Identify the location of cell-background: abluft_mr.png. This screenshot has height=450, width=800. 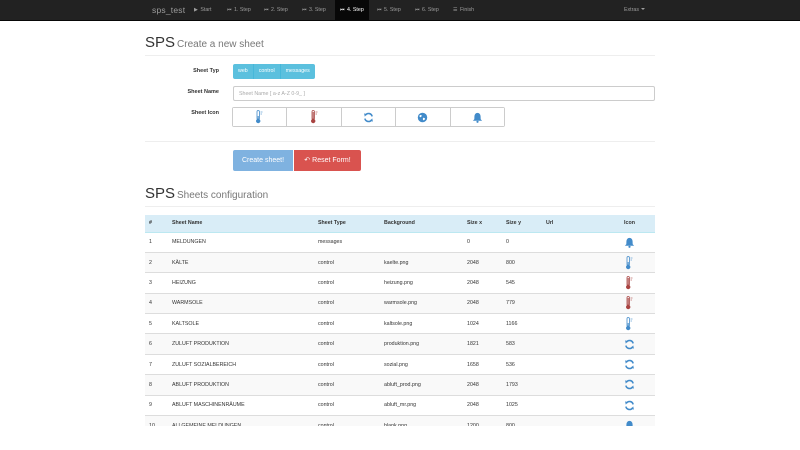
(421, 405).